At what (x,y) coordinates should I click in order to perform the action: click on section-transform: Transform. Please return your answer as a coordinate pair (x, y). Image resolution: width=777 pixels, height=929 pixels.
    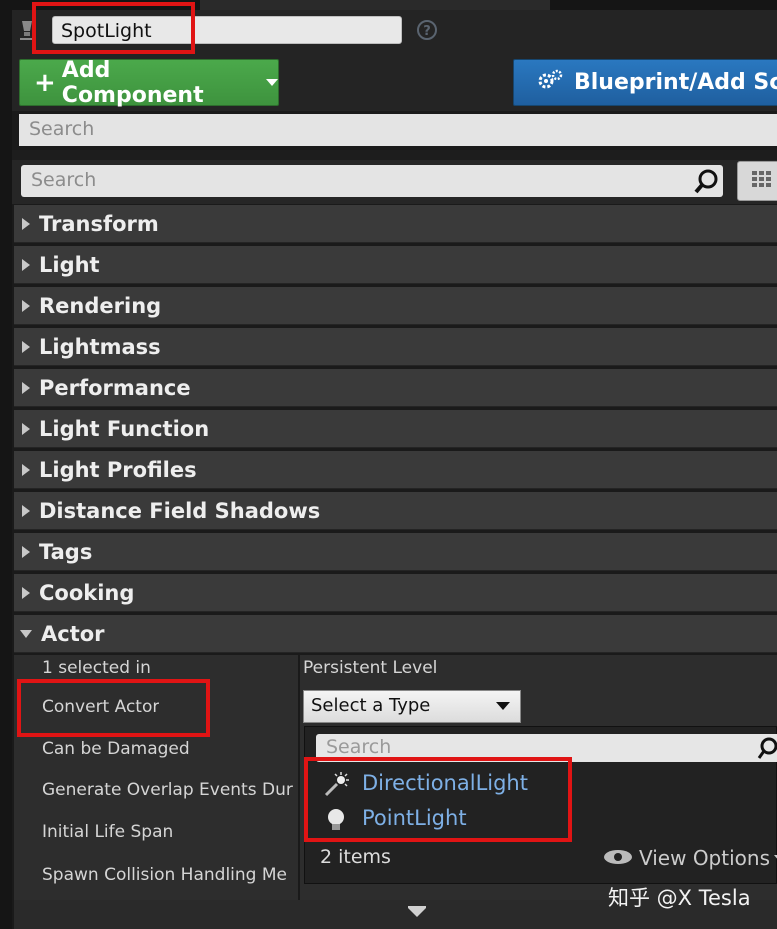
    Looking at the image, I should click on (395, 224).